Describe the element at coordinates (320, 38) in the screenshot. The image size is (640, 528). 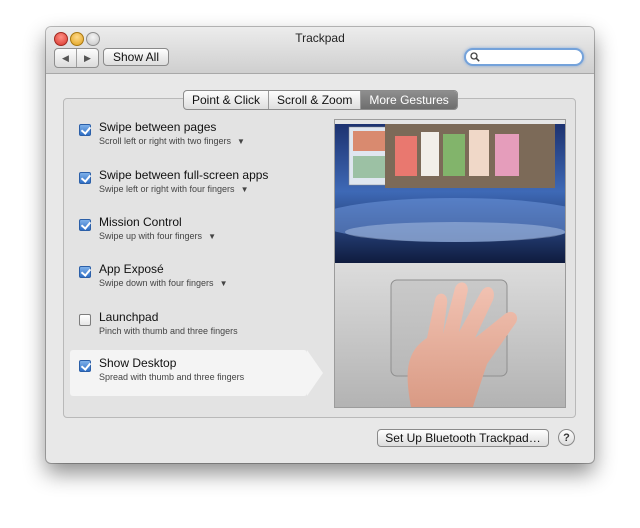
I see `window-title: Trackpad` at that location.